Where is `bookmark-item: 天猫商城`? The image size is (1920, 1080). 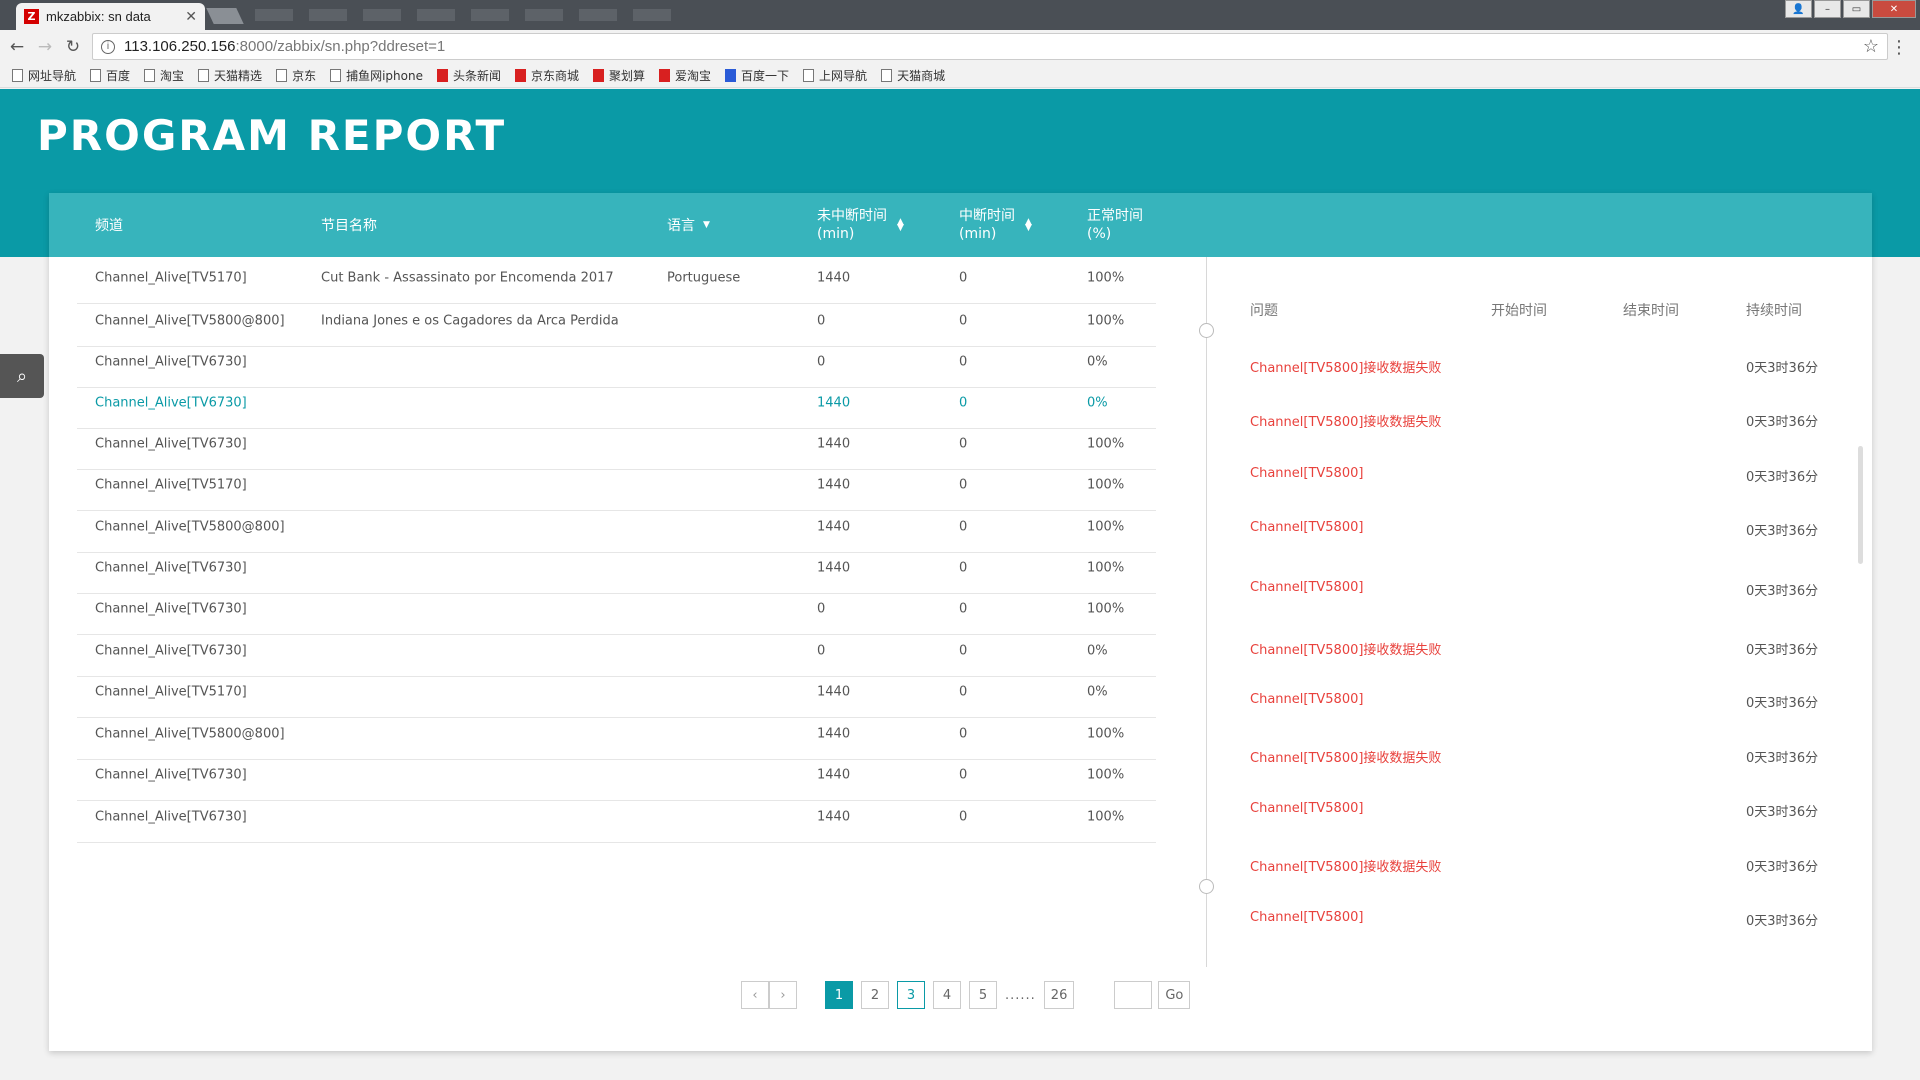
bookmark-item: 天猫商城 is located at coordinates (913, 75).